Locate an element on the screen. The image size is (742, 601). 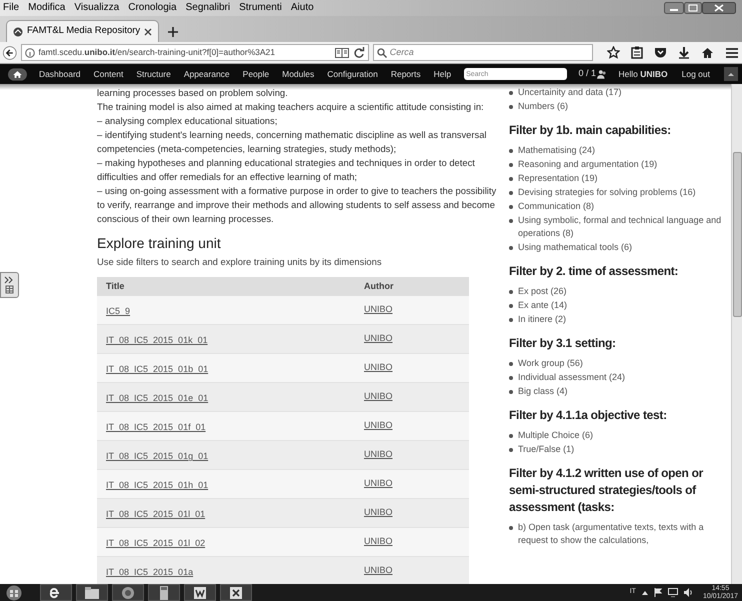
volume-icon is located at coordinates (688, 592).